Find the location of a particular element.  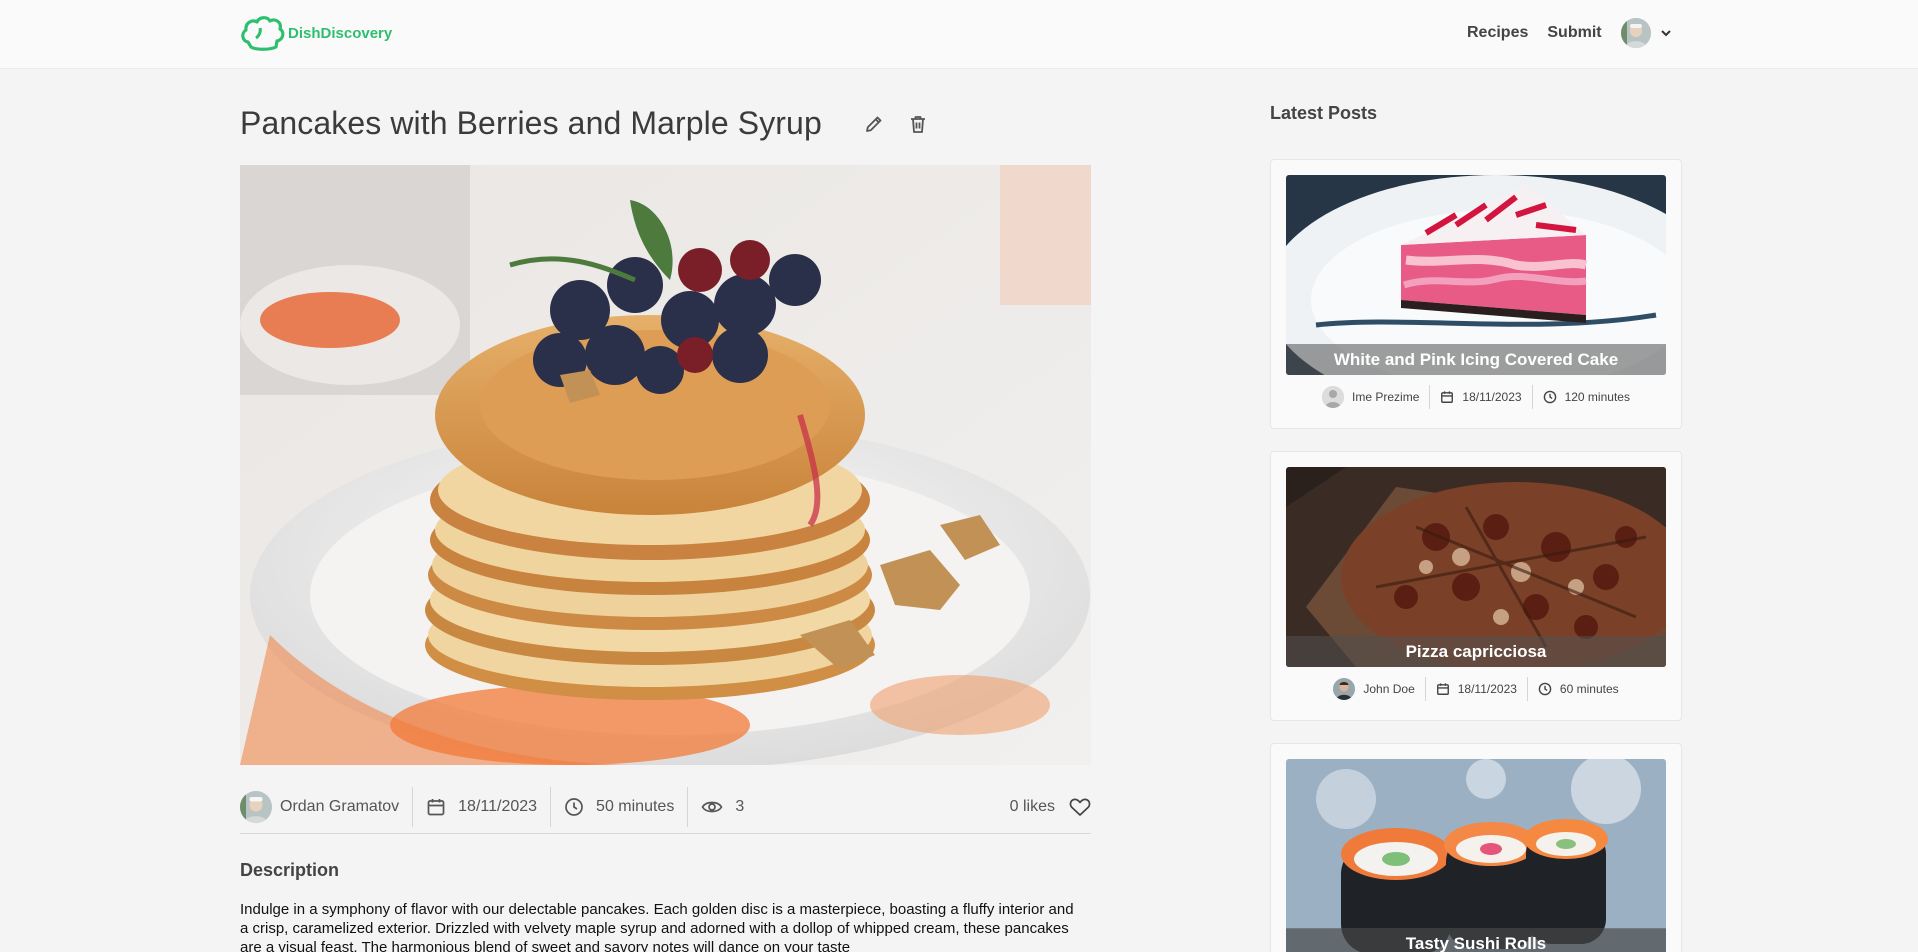

like-button is located at coordinates (1080, 807).